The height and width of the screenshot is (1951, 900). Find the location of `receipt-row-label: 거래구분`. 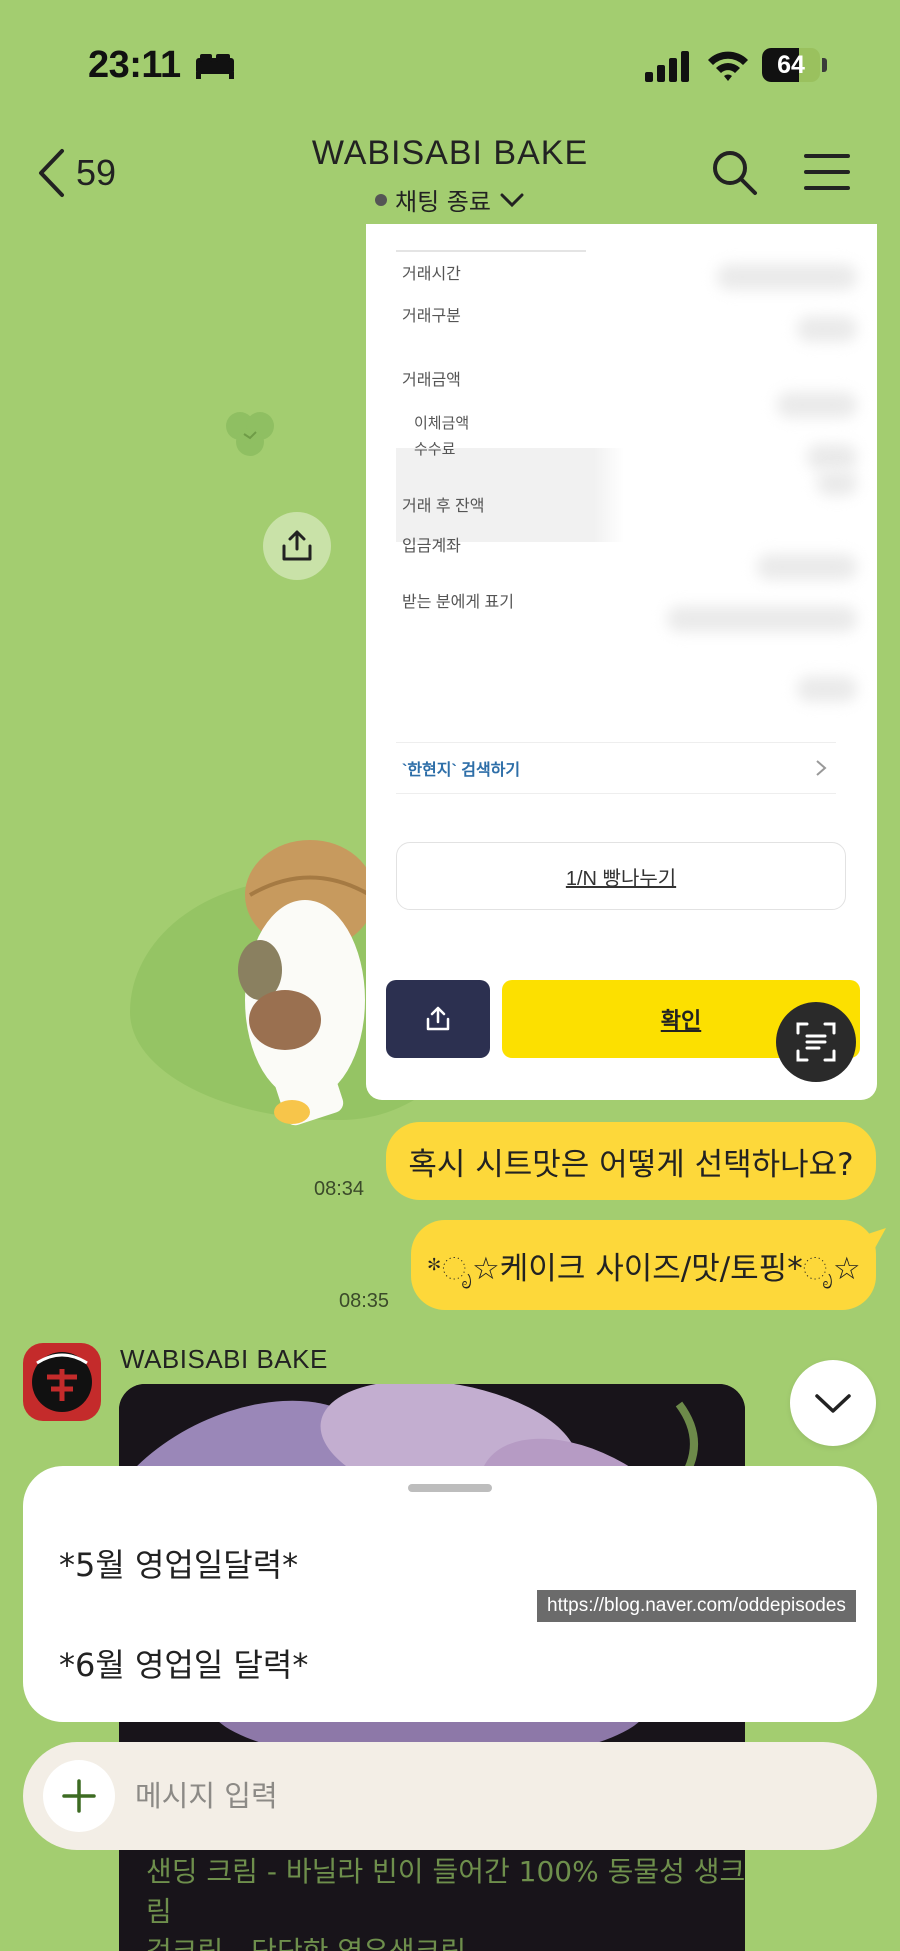

receipt-row-label: 거래구분 is located at coordinates (431, 316).